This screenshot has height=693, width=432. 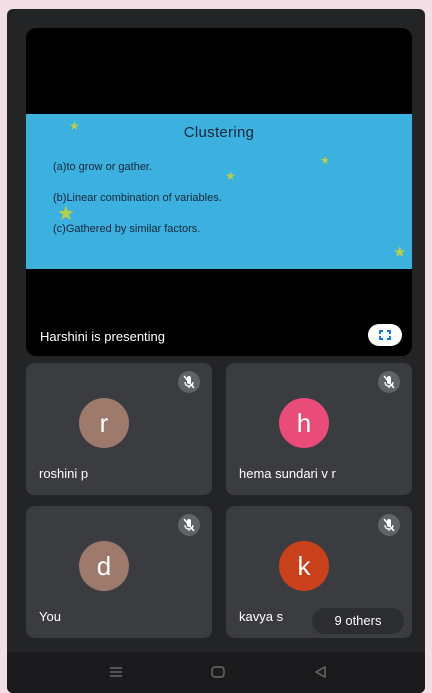 What do you see at coordinates (358, 621) in the screenshot?
I see `others-badge-button: 9 others` at bounding box center [358, 621].